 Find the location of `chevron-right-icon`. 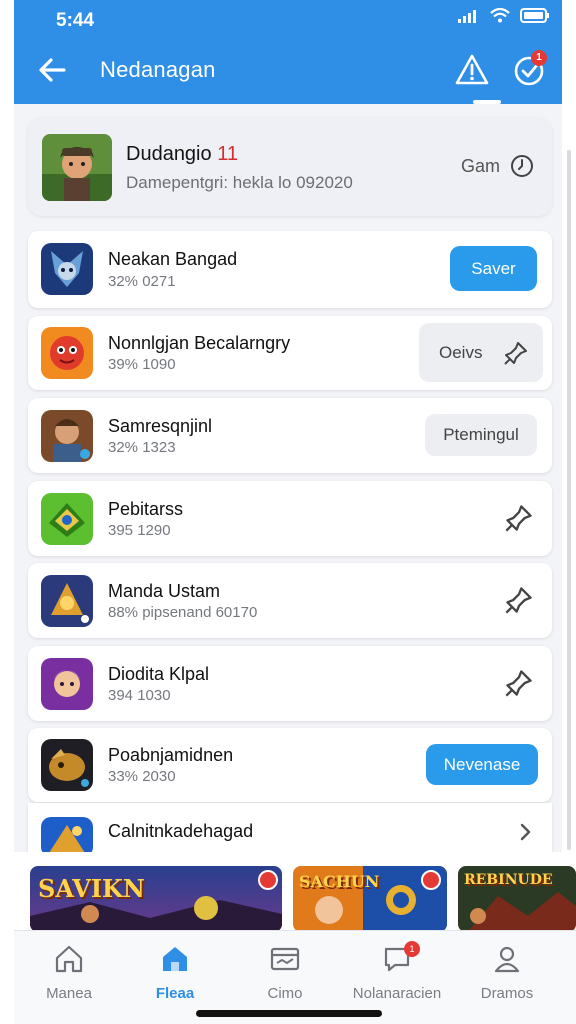

chevron-right-icon is located at coordinates (525, 832).